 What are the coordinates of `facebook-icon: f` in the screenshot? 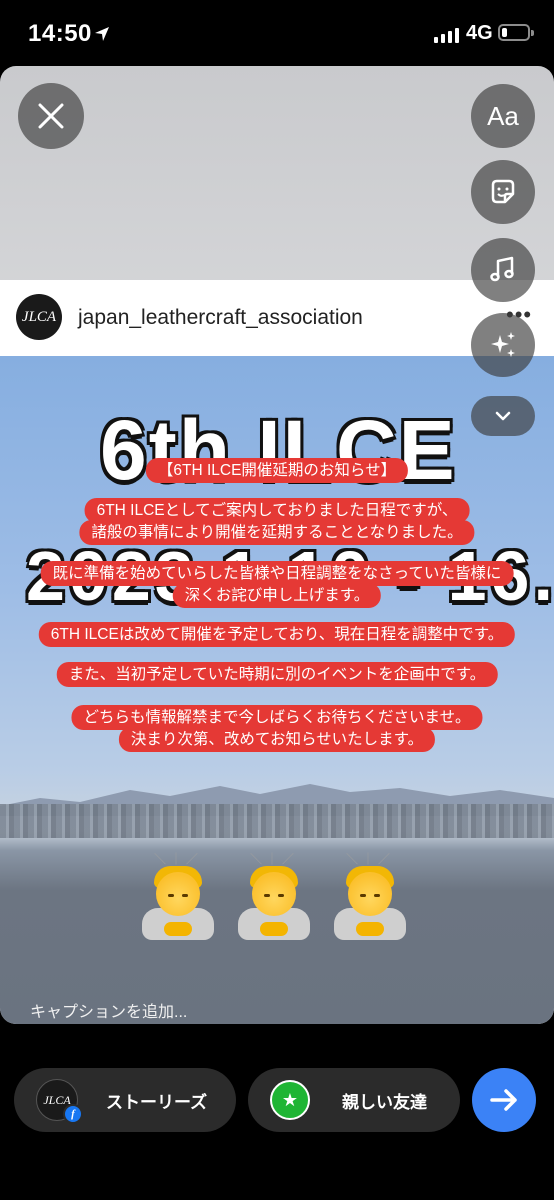 It's located at (73, 1114).